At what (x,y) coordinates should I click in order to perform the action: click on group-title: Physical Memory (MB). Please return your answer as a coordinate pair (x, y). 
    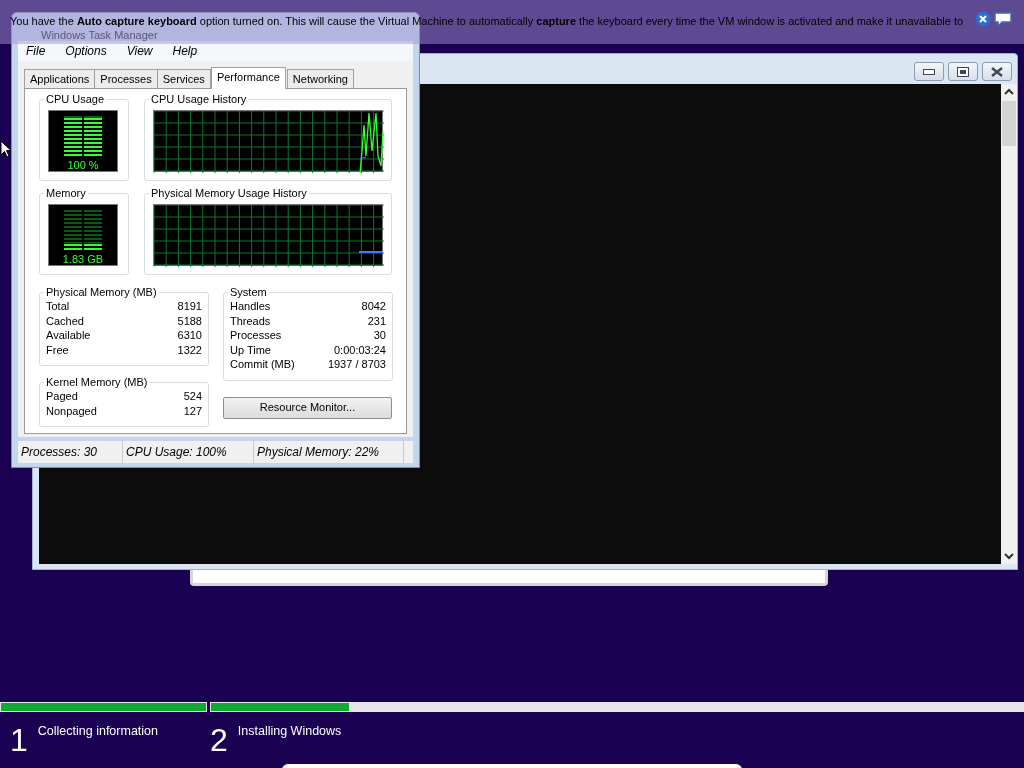
    Looking at the image, I should click on (101, 292).